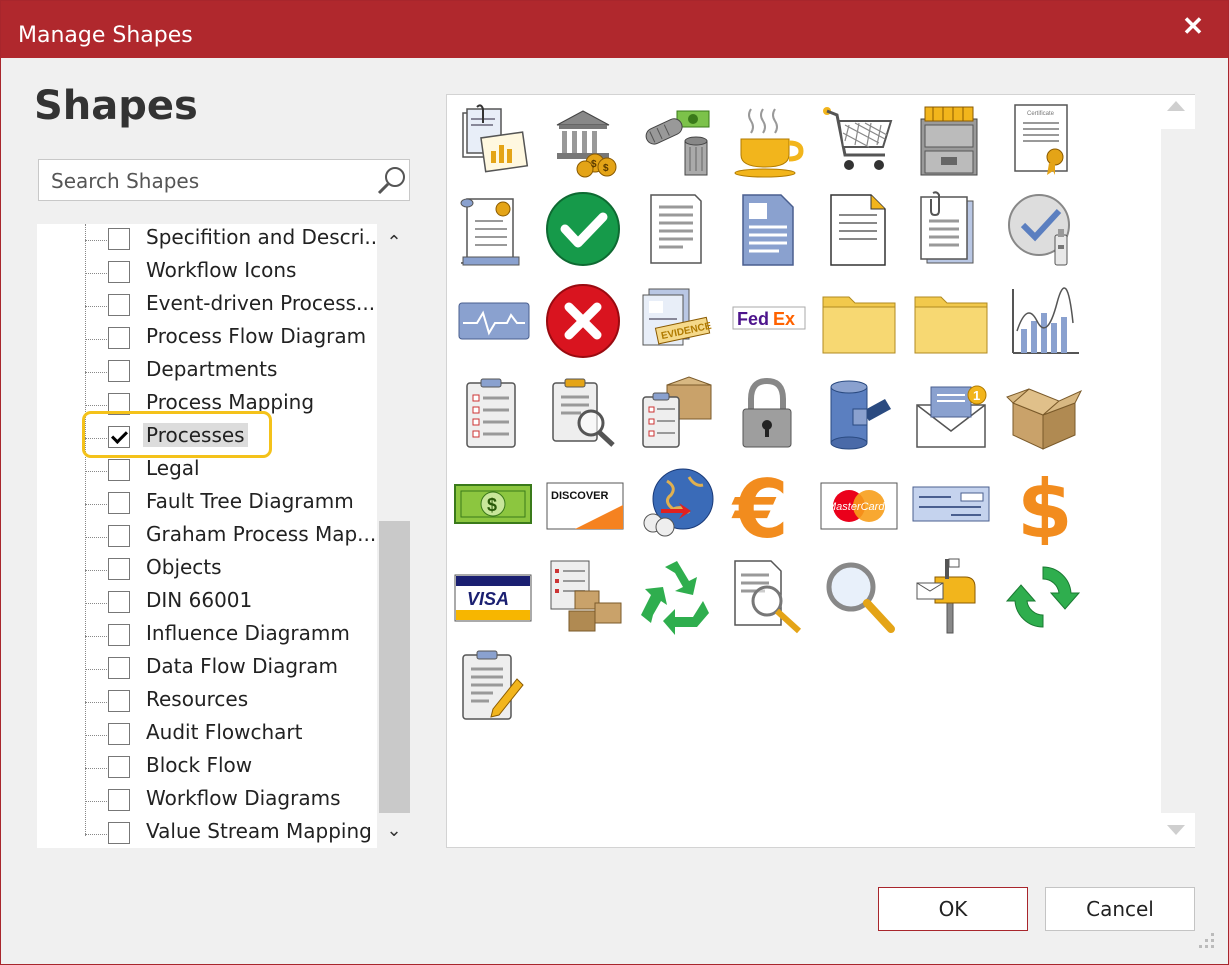 This screenshot has width=1229, height=965. Describe the element at coordinates (1176, 106) in the screenshot. I see `gallery-scroll-up-icon` at that location.